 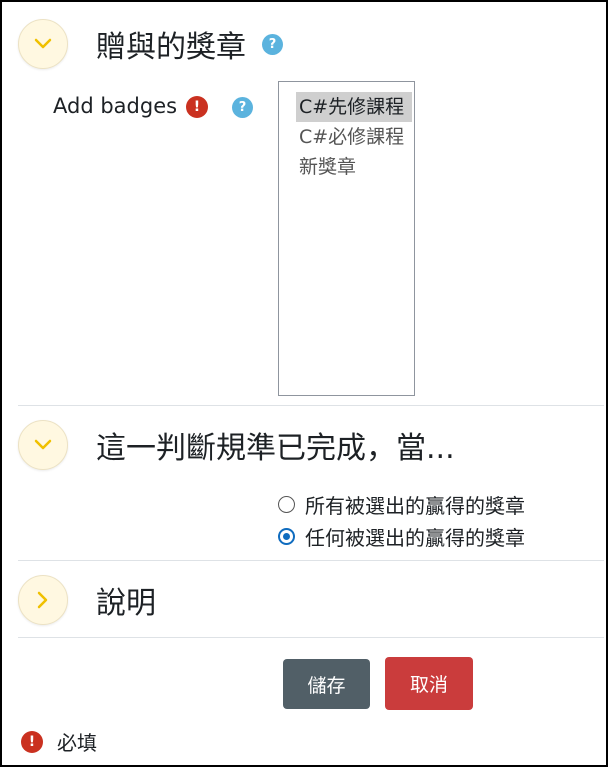 I want to click on radio-option-all: 所有被選出的贏得的獎章, so click(x=401, y=504).